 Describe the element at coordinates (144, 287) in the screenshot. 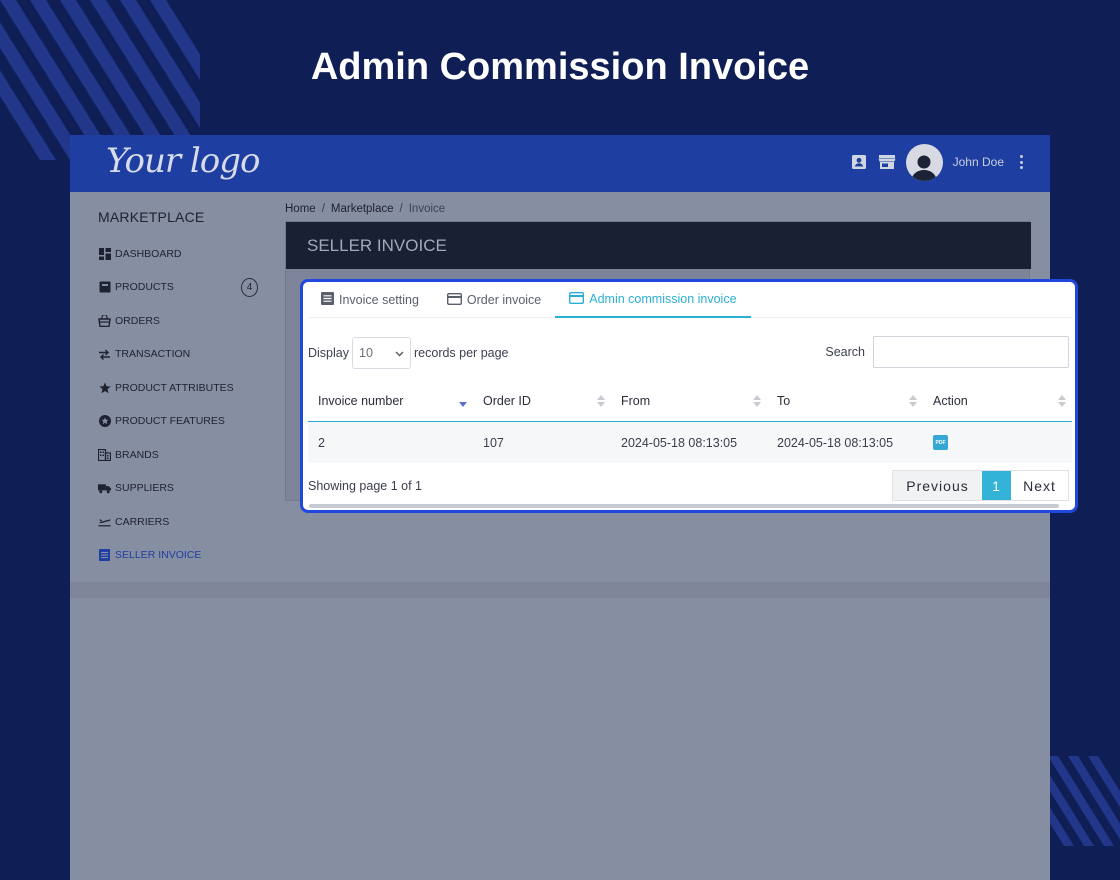

I see `sidebar-item-label: PRODUCTS` at that location.